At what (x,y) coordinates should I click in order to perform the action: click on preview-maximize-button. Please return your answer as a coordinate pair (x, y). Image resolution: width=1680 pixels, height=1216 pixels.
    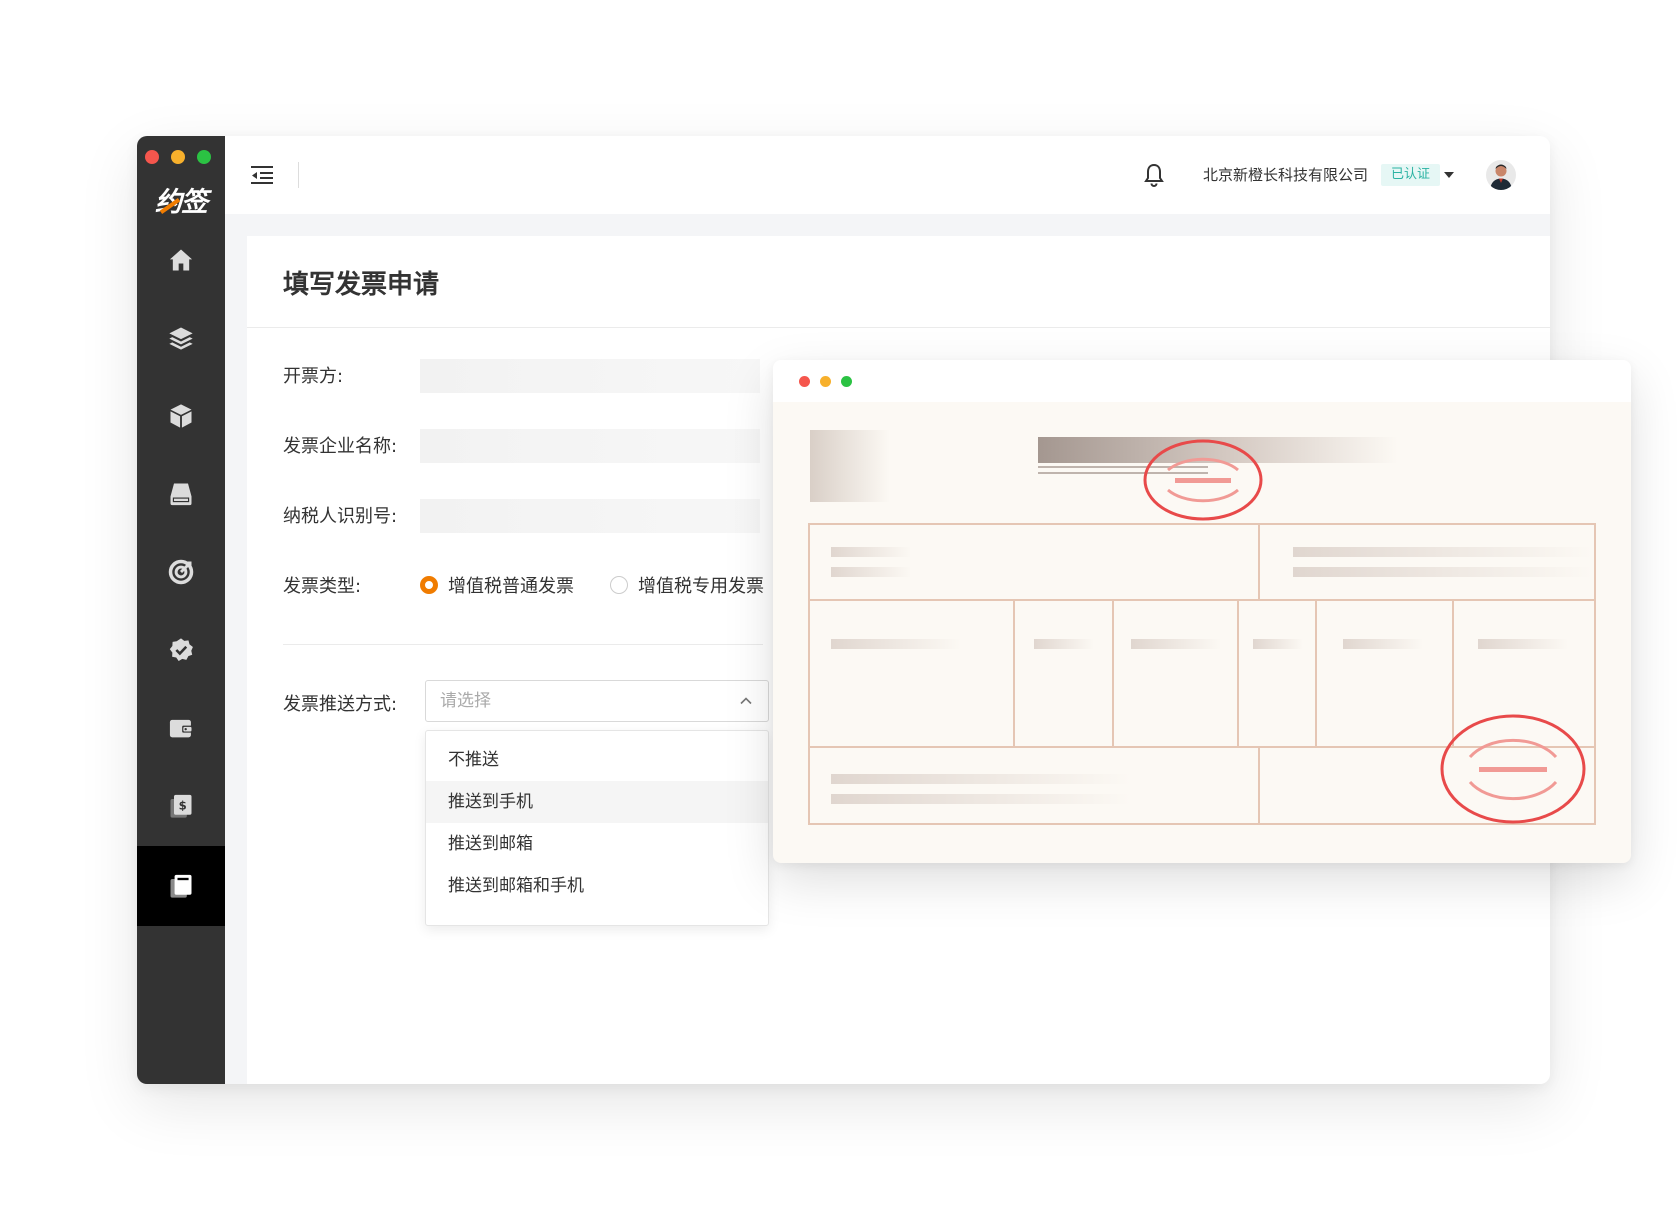
    Looking at the image, I should click on (846, 381).